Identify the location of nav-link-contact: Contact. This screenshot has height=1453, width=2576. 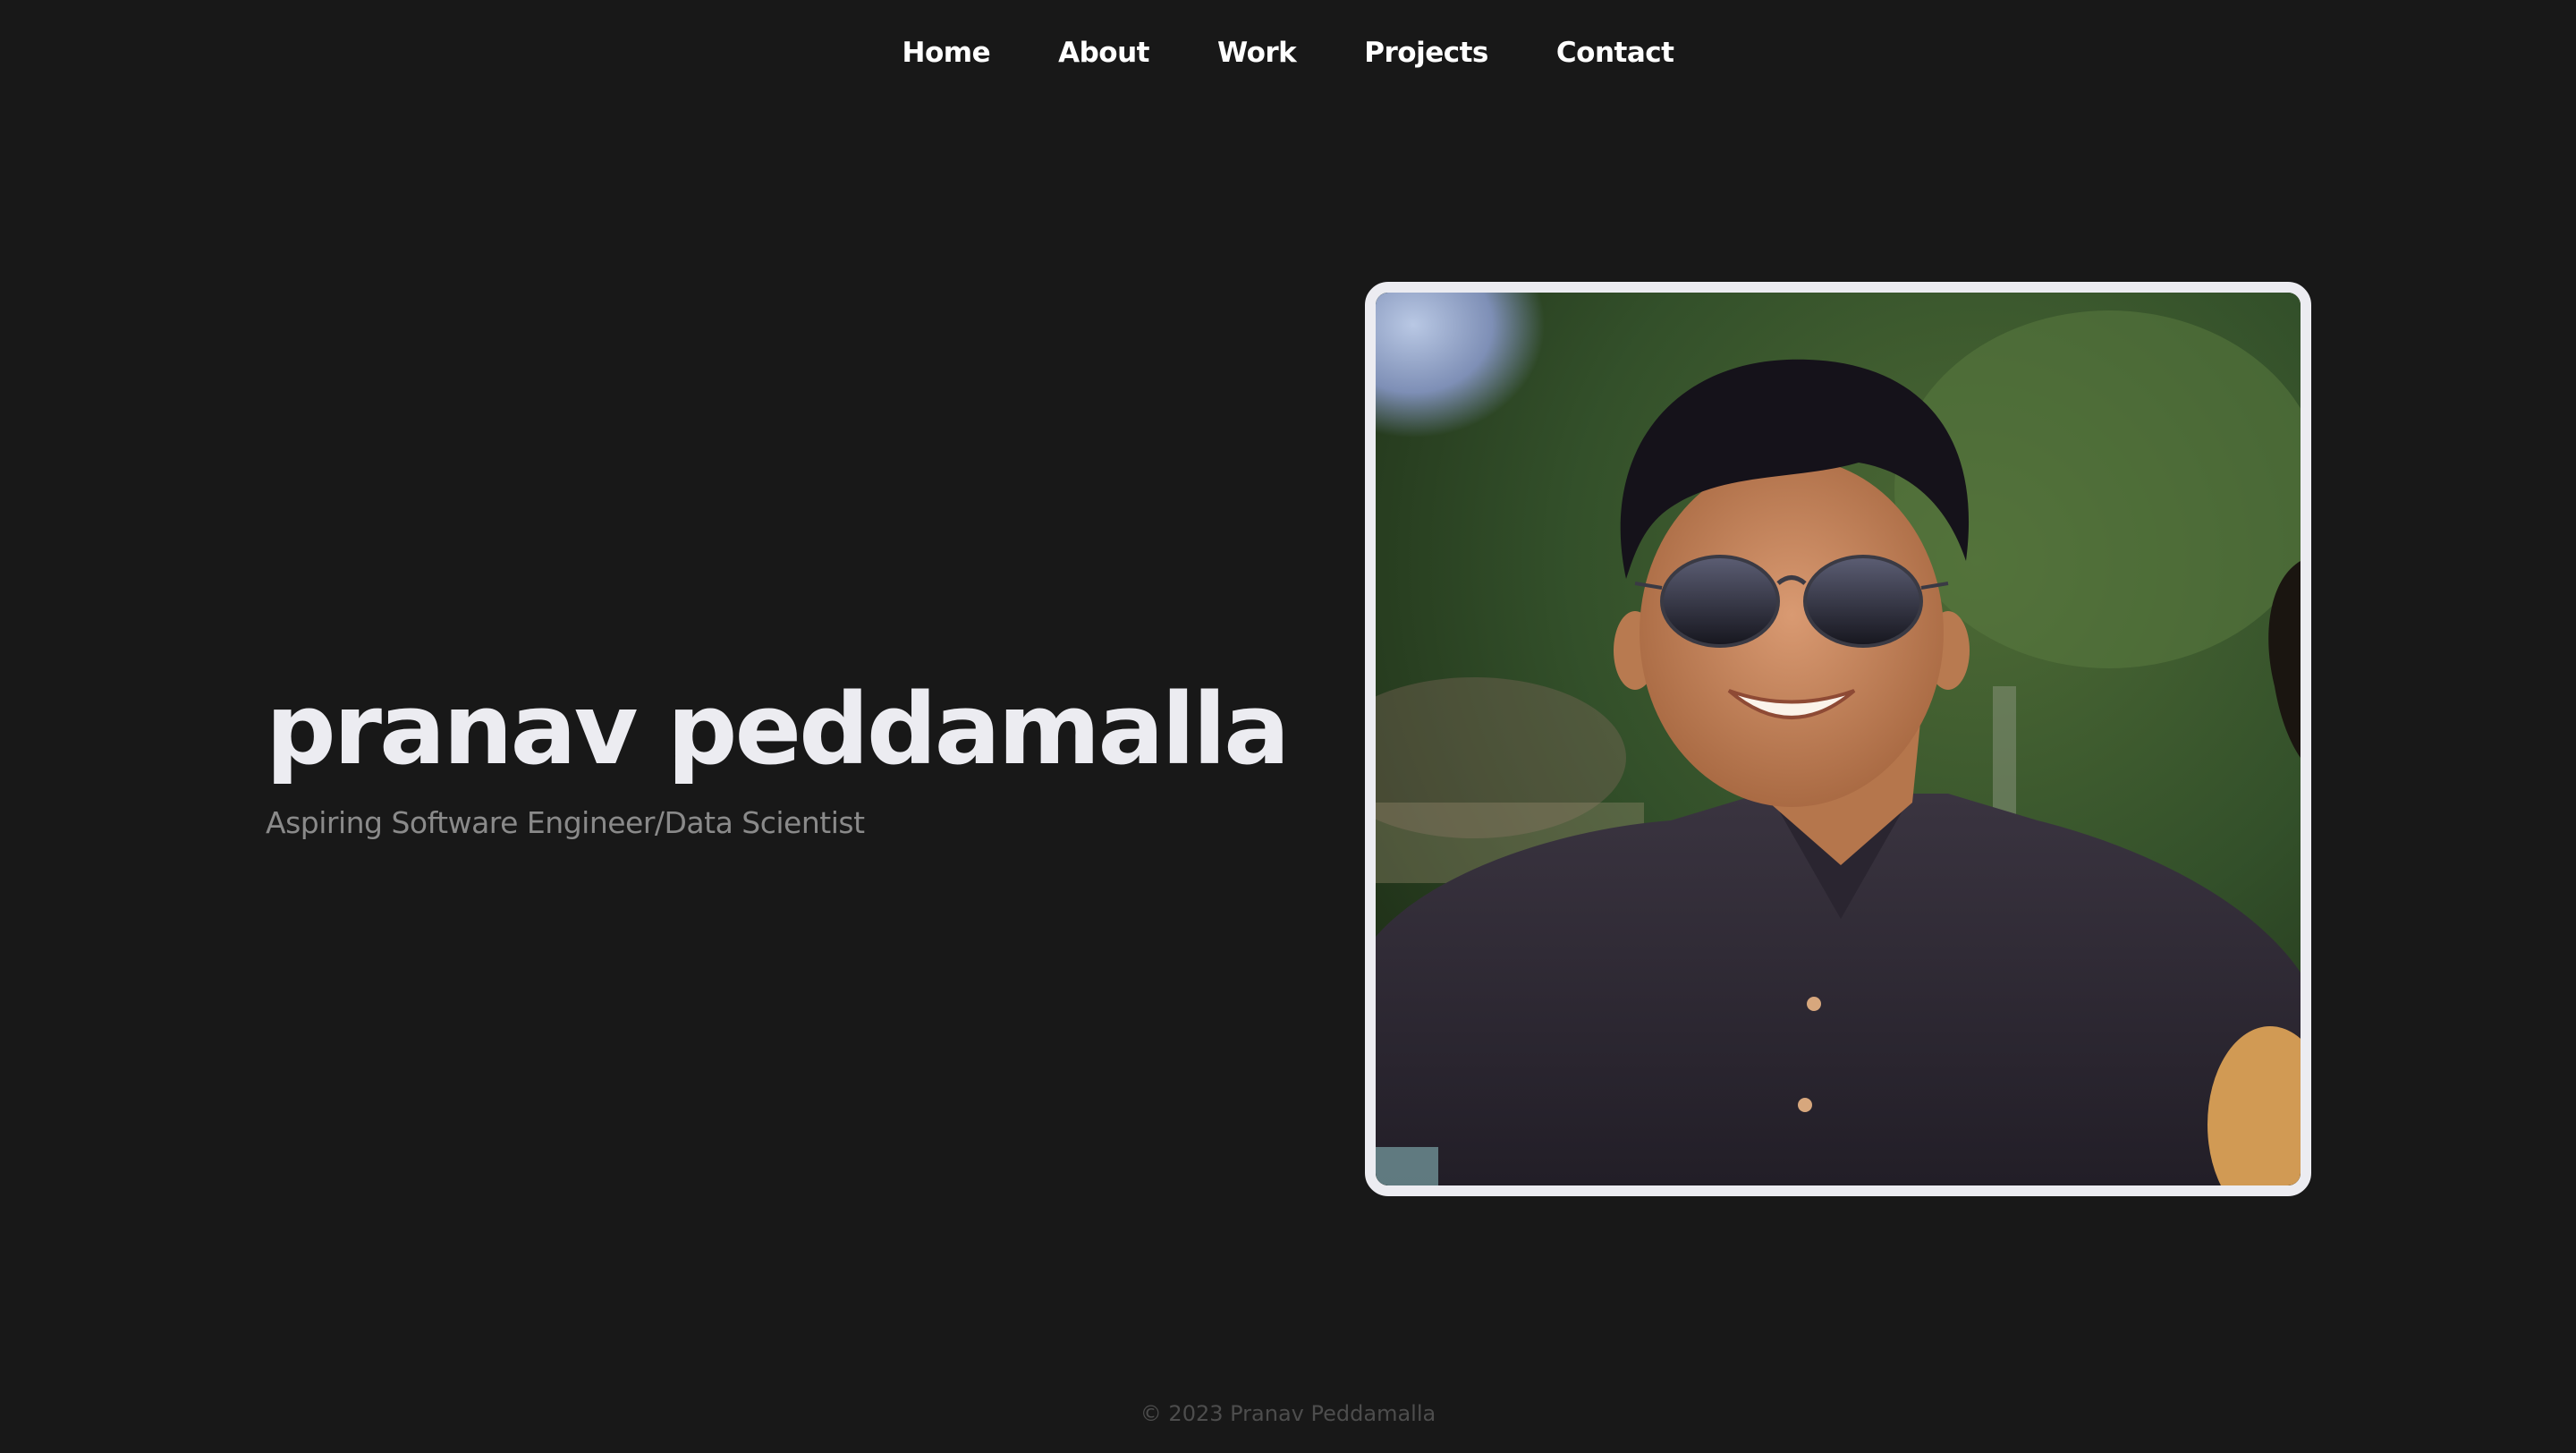
(1615, 53).